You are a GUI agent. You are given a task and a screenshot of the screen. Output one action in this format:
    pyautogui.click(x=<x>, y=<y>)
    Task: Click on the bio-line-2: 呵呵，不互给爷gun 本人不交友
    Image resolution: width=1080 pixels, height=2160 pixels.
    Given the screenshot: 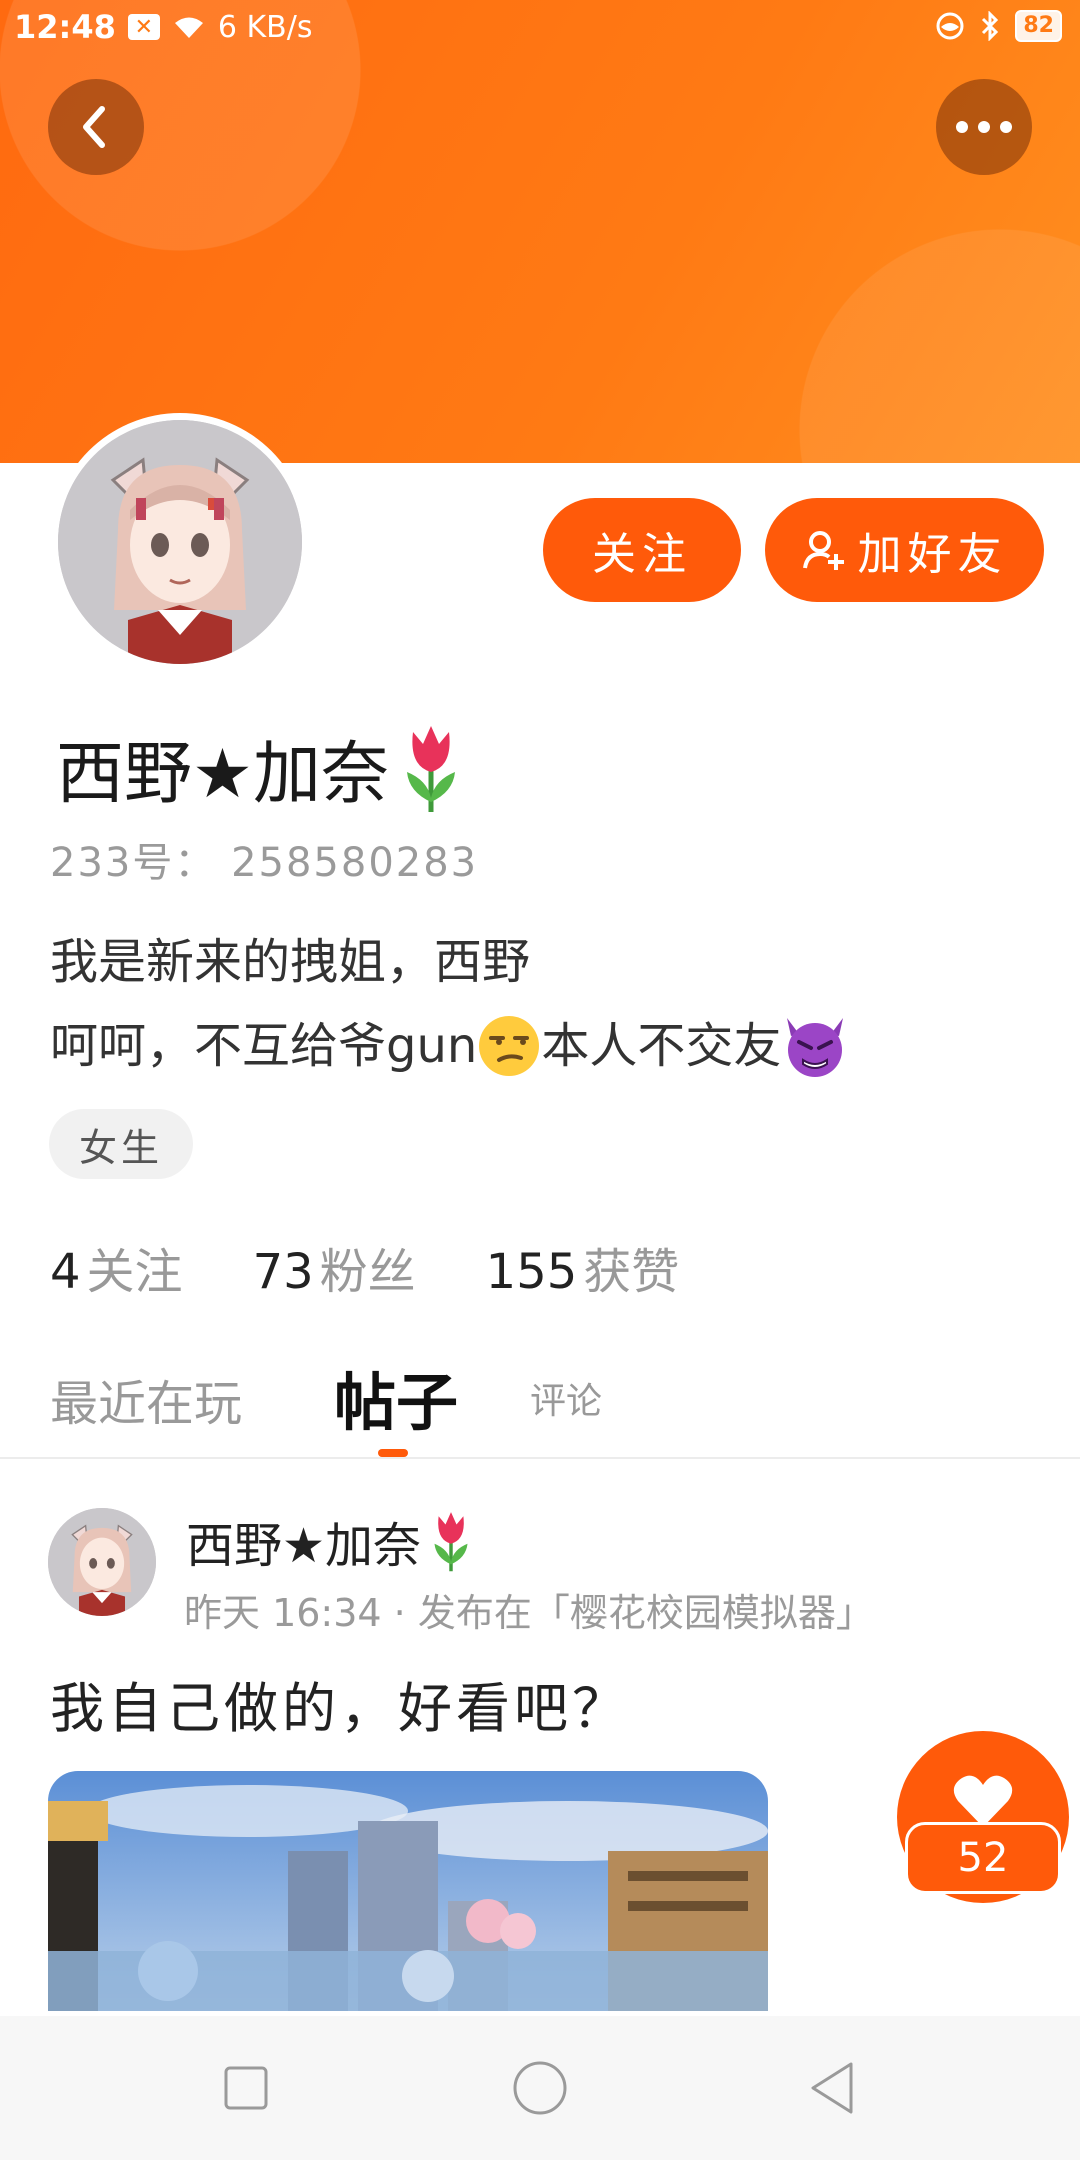 What is the action you would take?
    pyautogui.click(x=449, y=1046)
    